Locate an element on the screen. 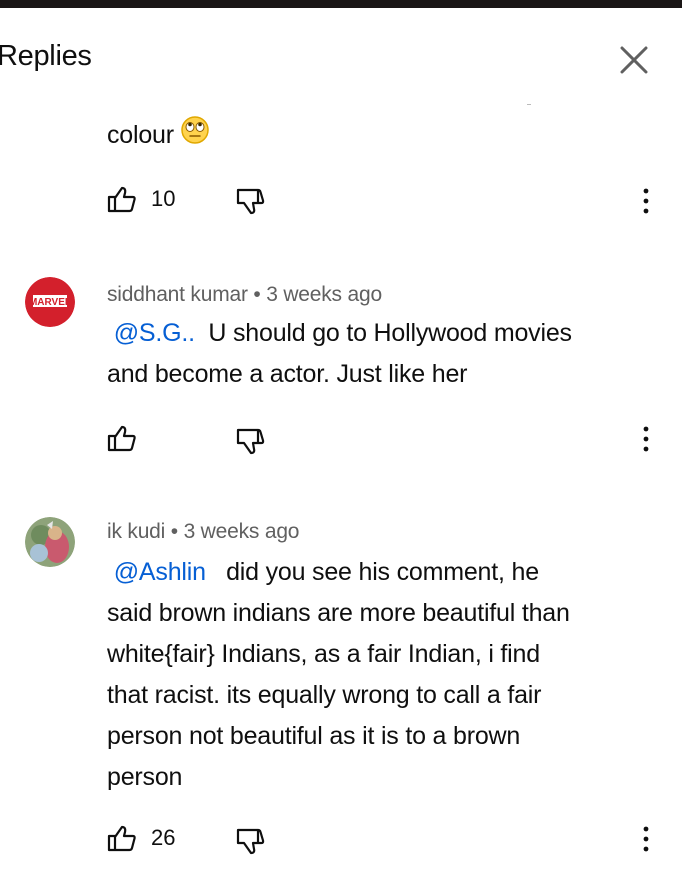 The width and height of the screenshot is (682, 891). like-count: 10 is located at coordinates (163, 198).